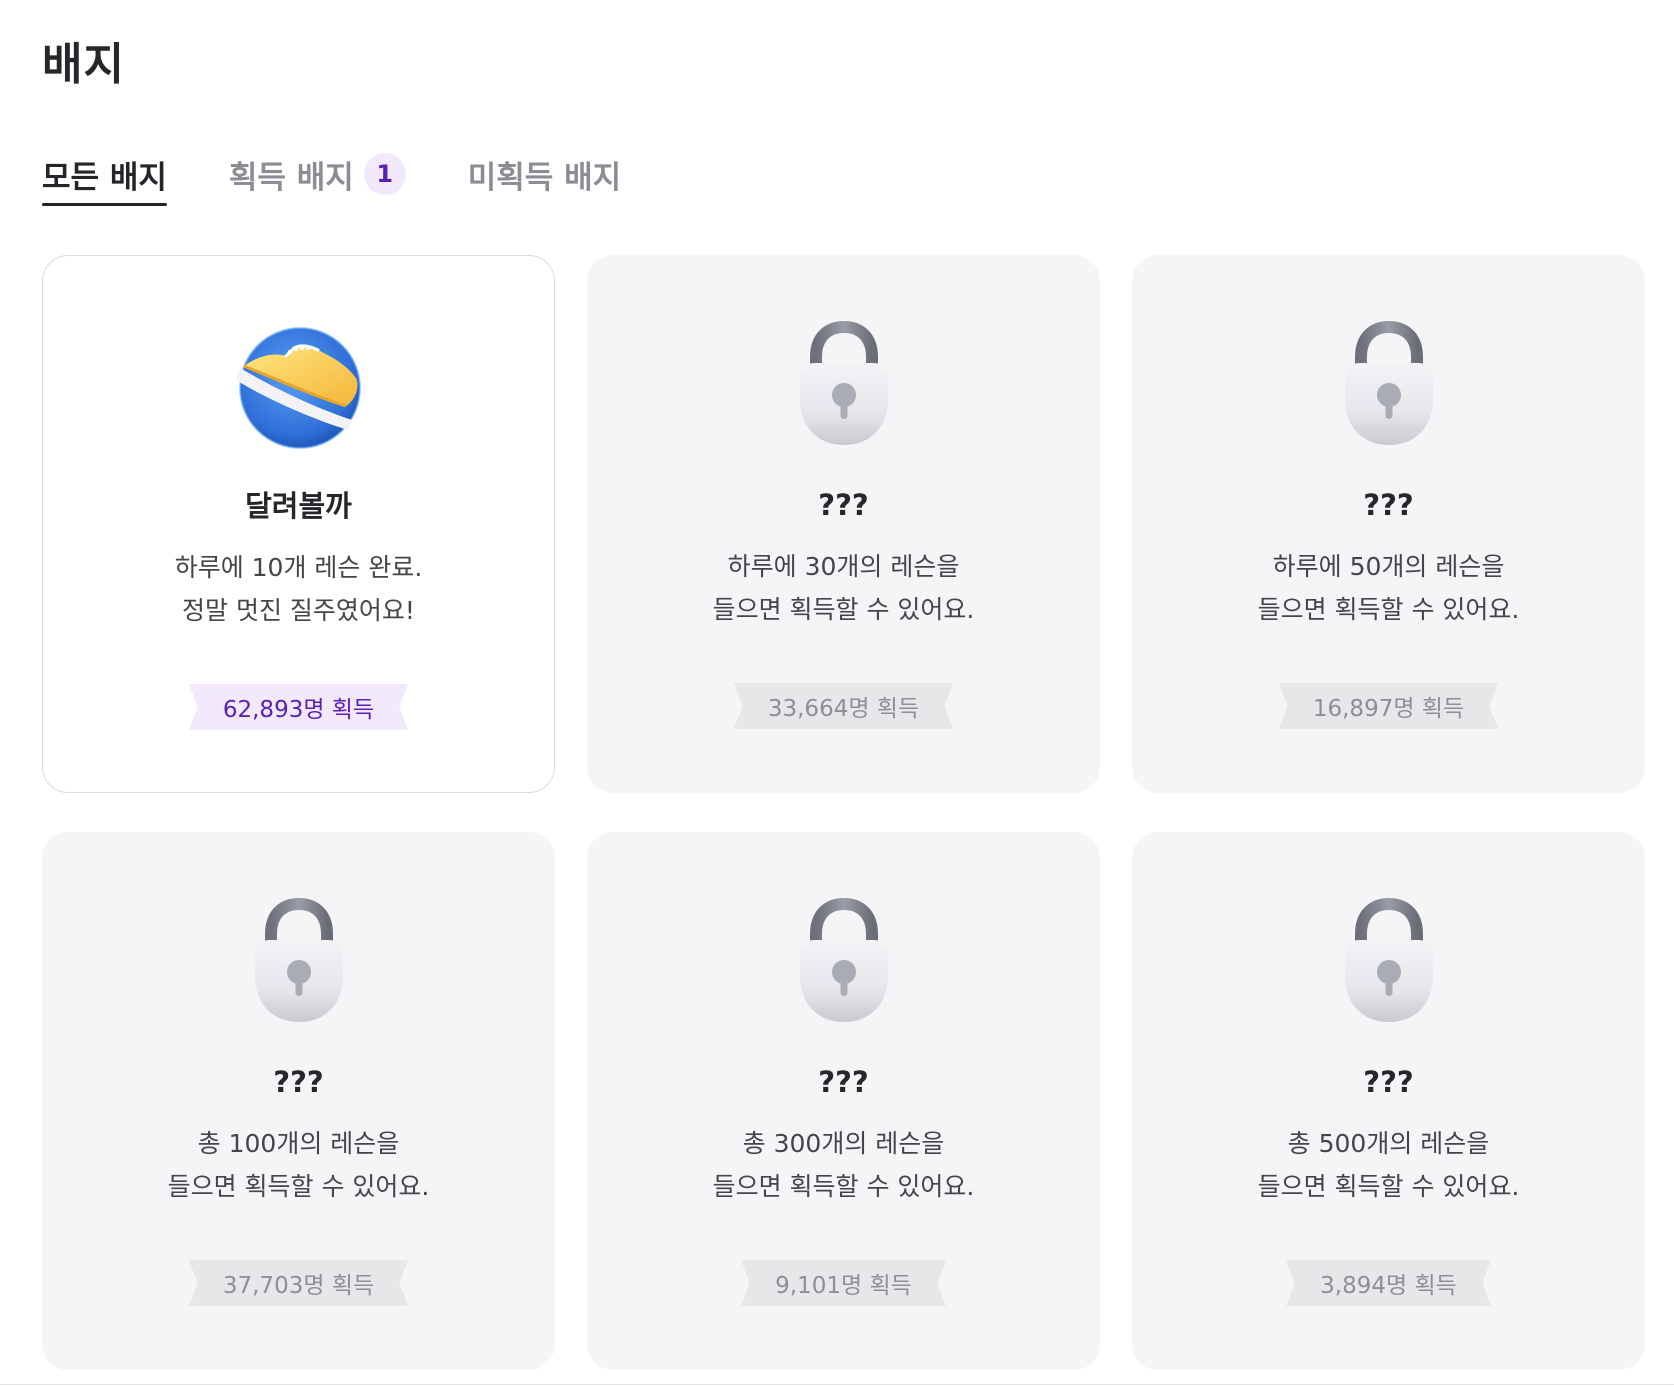  What do you see at coordinates (843, 706) in the screenshot?
I see `earned-count-ribbon: 33,664명 획득` at bounding box center [843, 706].